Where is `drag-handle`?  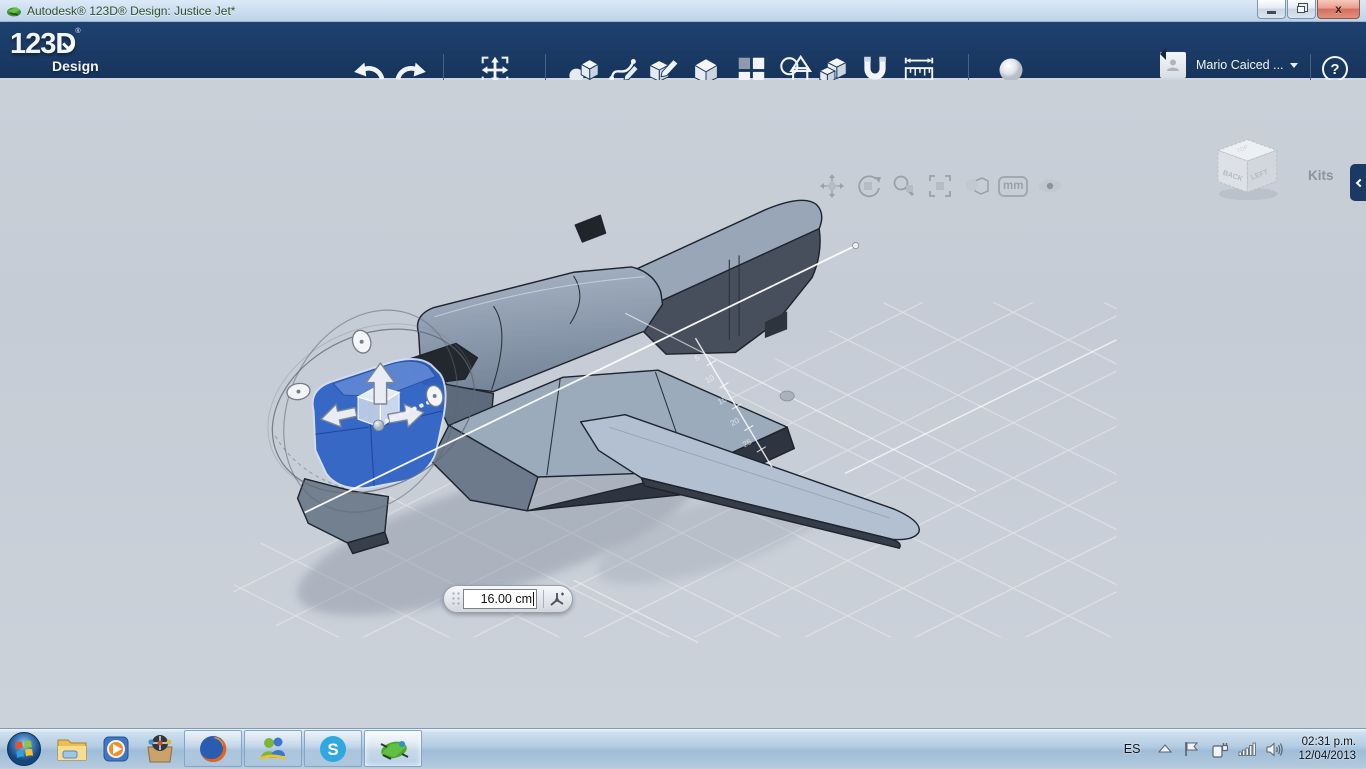
drag-handle is located at coordinates (456, 599).